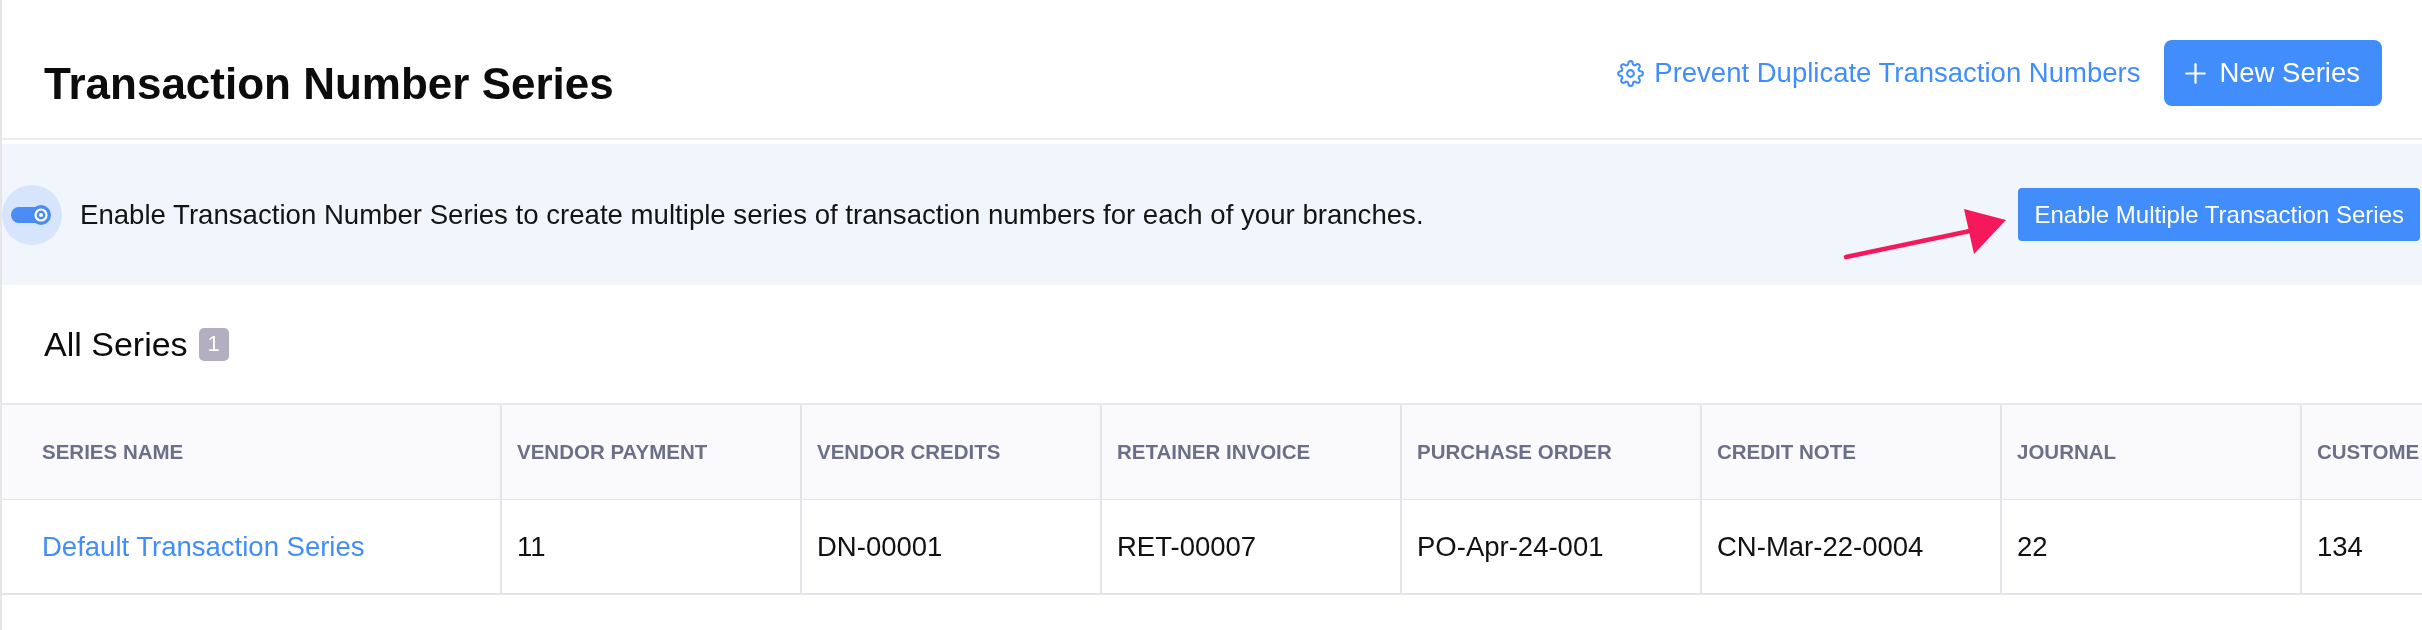 This screenshot has width=2422, height=630. What do you see at coordinates (32, 214) in the screenshot?
I see `toggle-icon` at bounding box center [32, 214].